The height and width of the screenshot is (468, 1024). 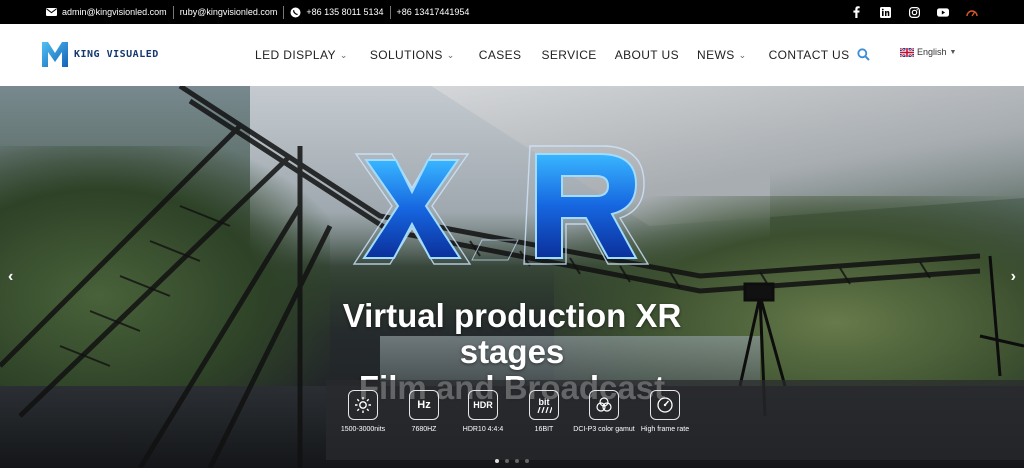 I want to click on whatsapp-icon, so click(x=295, y=12).